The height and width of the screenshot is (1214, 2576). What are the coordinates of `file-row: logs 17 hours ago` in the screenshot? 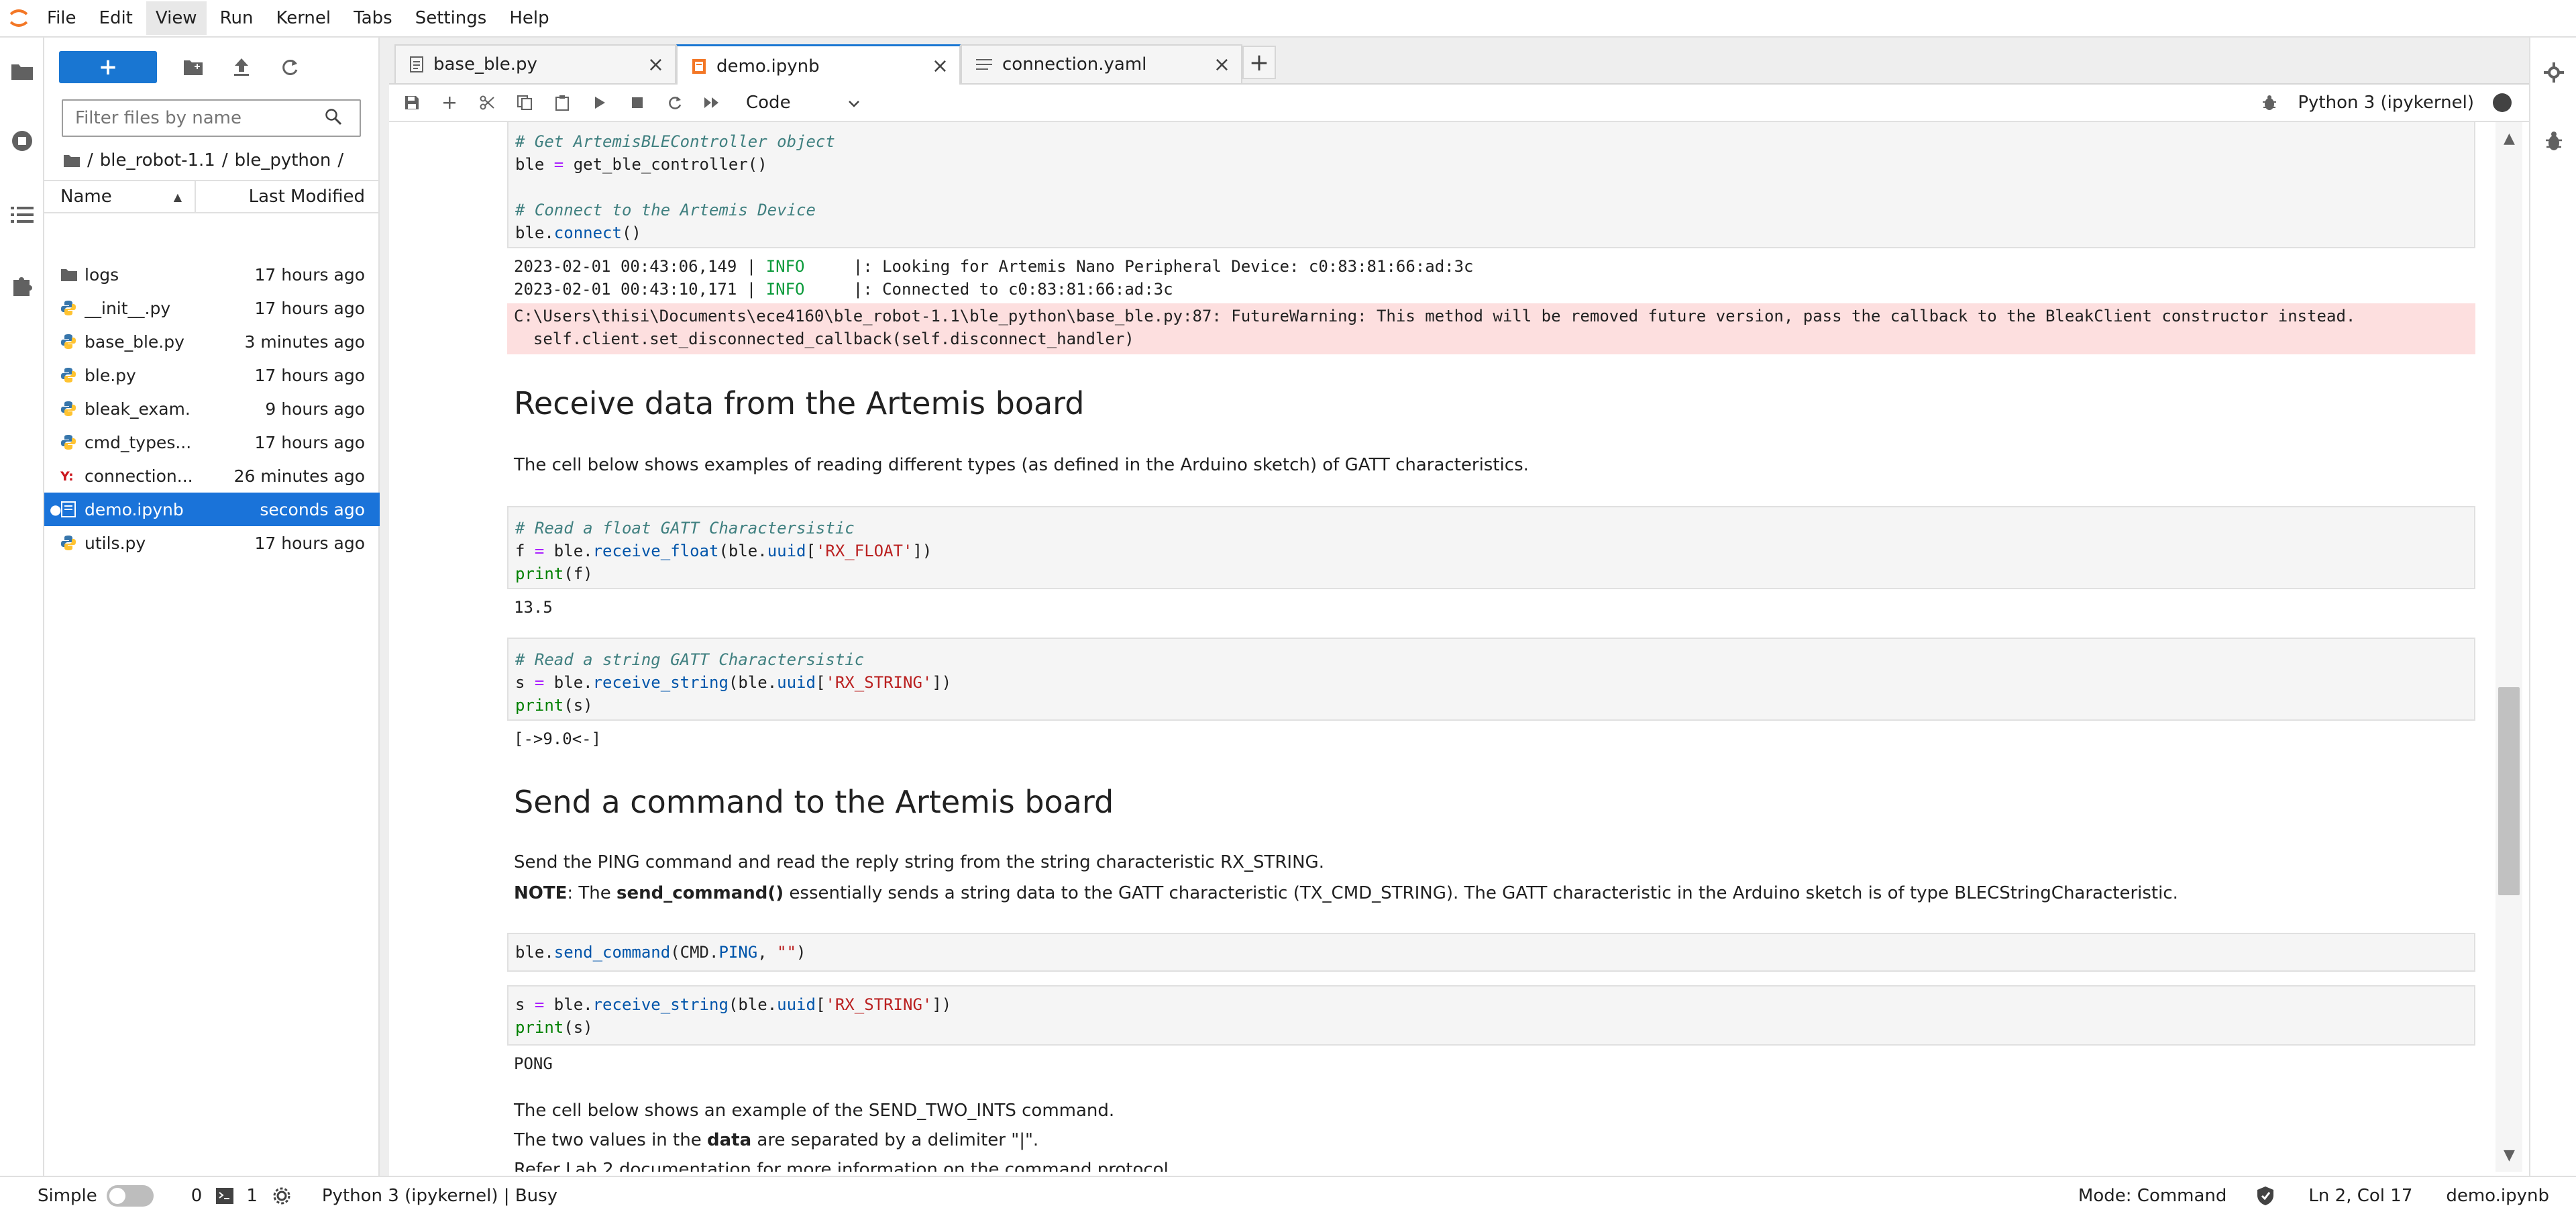 It's located at (212, 274).